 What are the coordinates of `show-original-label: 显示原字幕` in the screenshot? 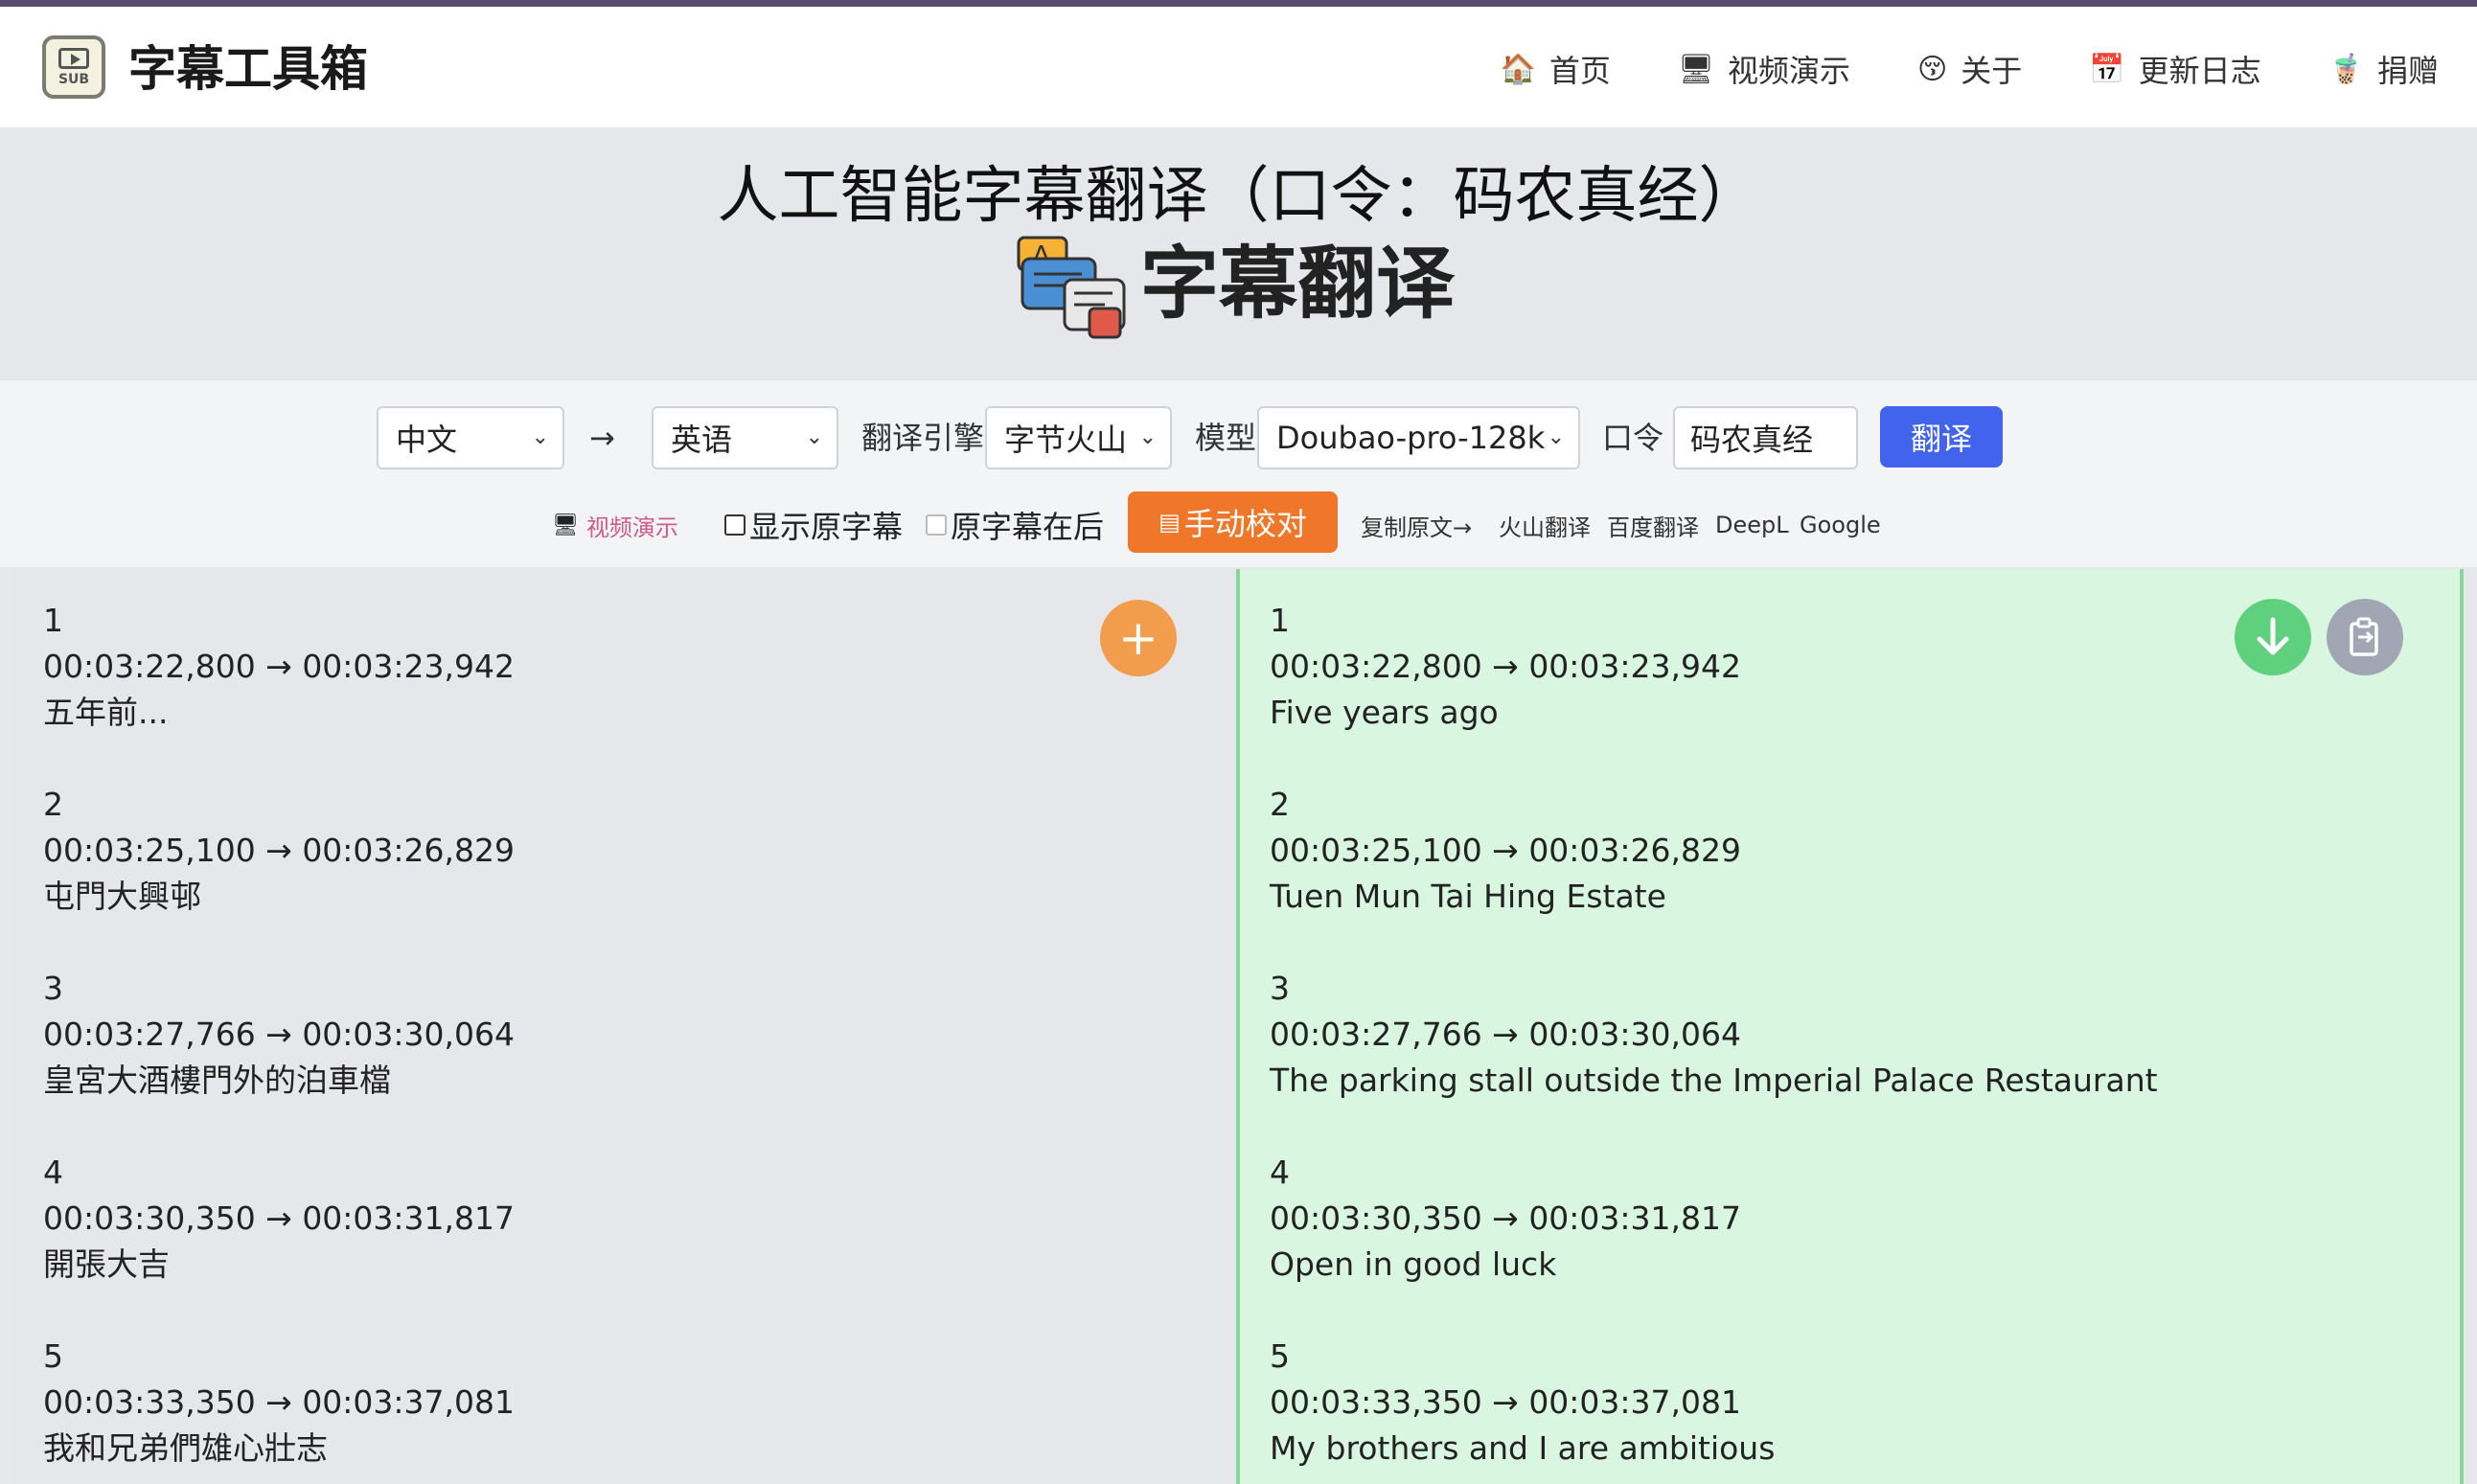 It's located at (826, 527).